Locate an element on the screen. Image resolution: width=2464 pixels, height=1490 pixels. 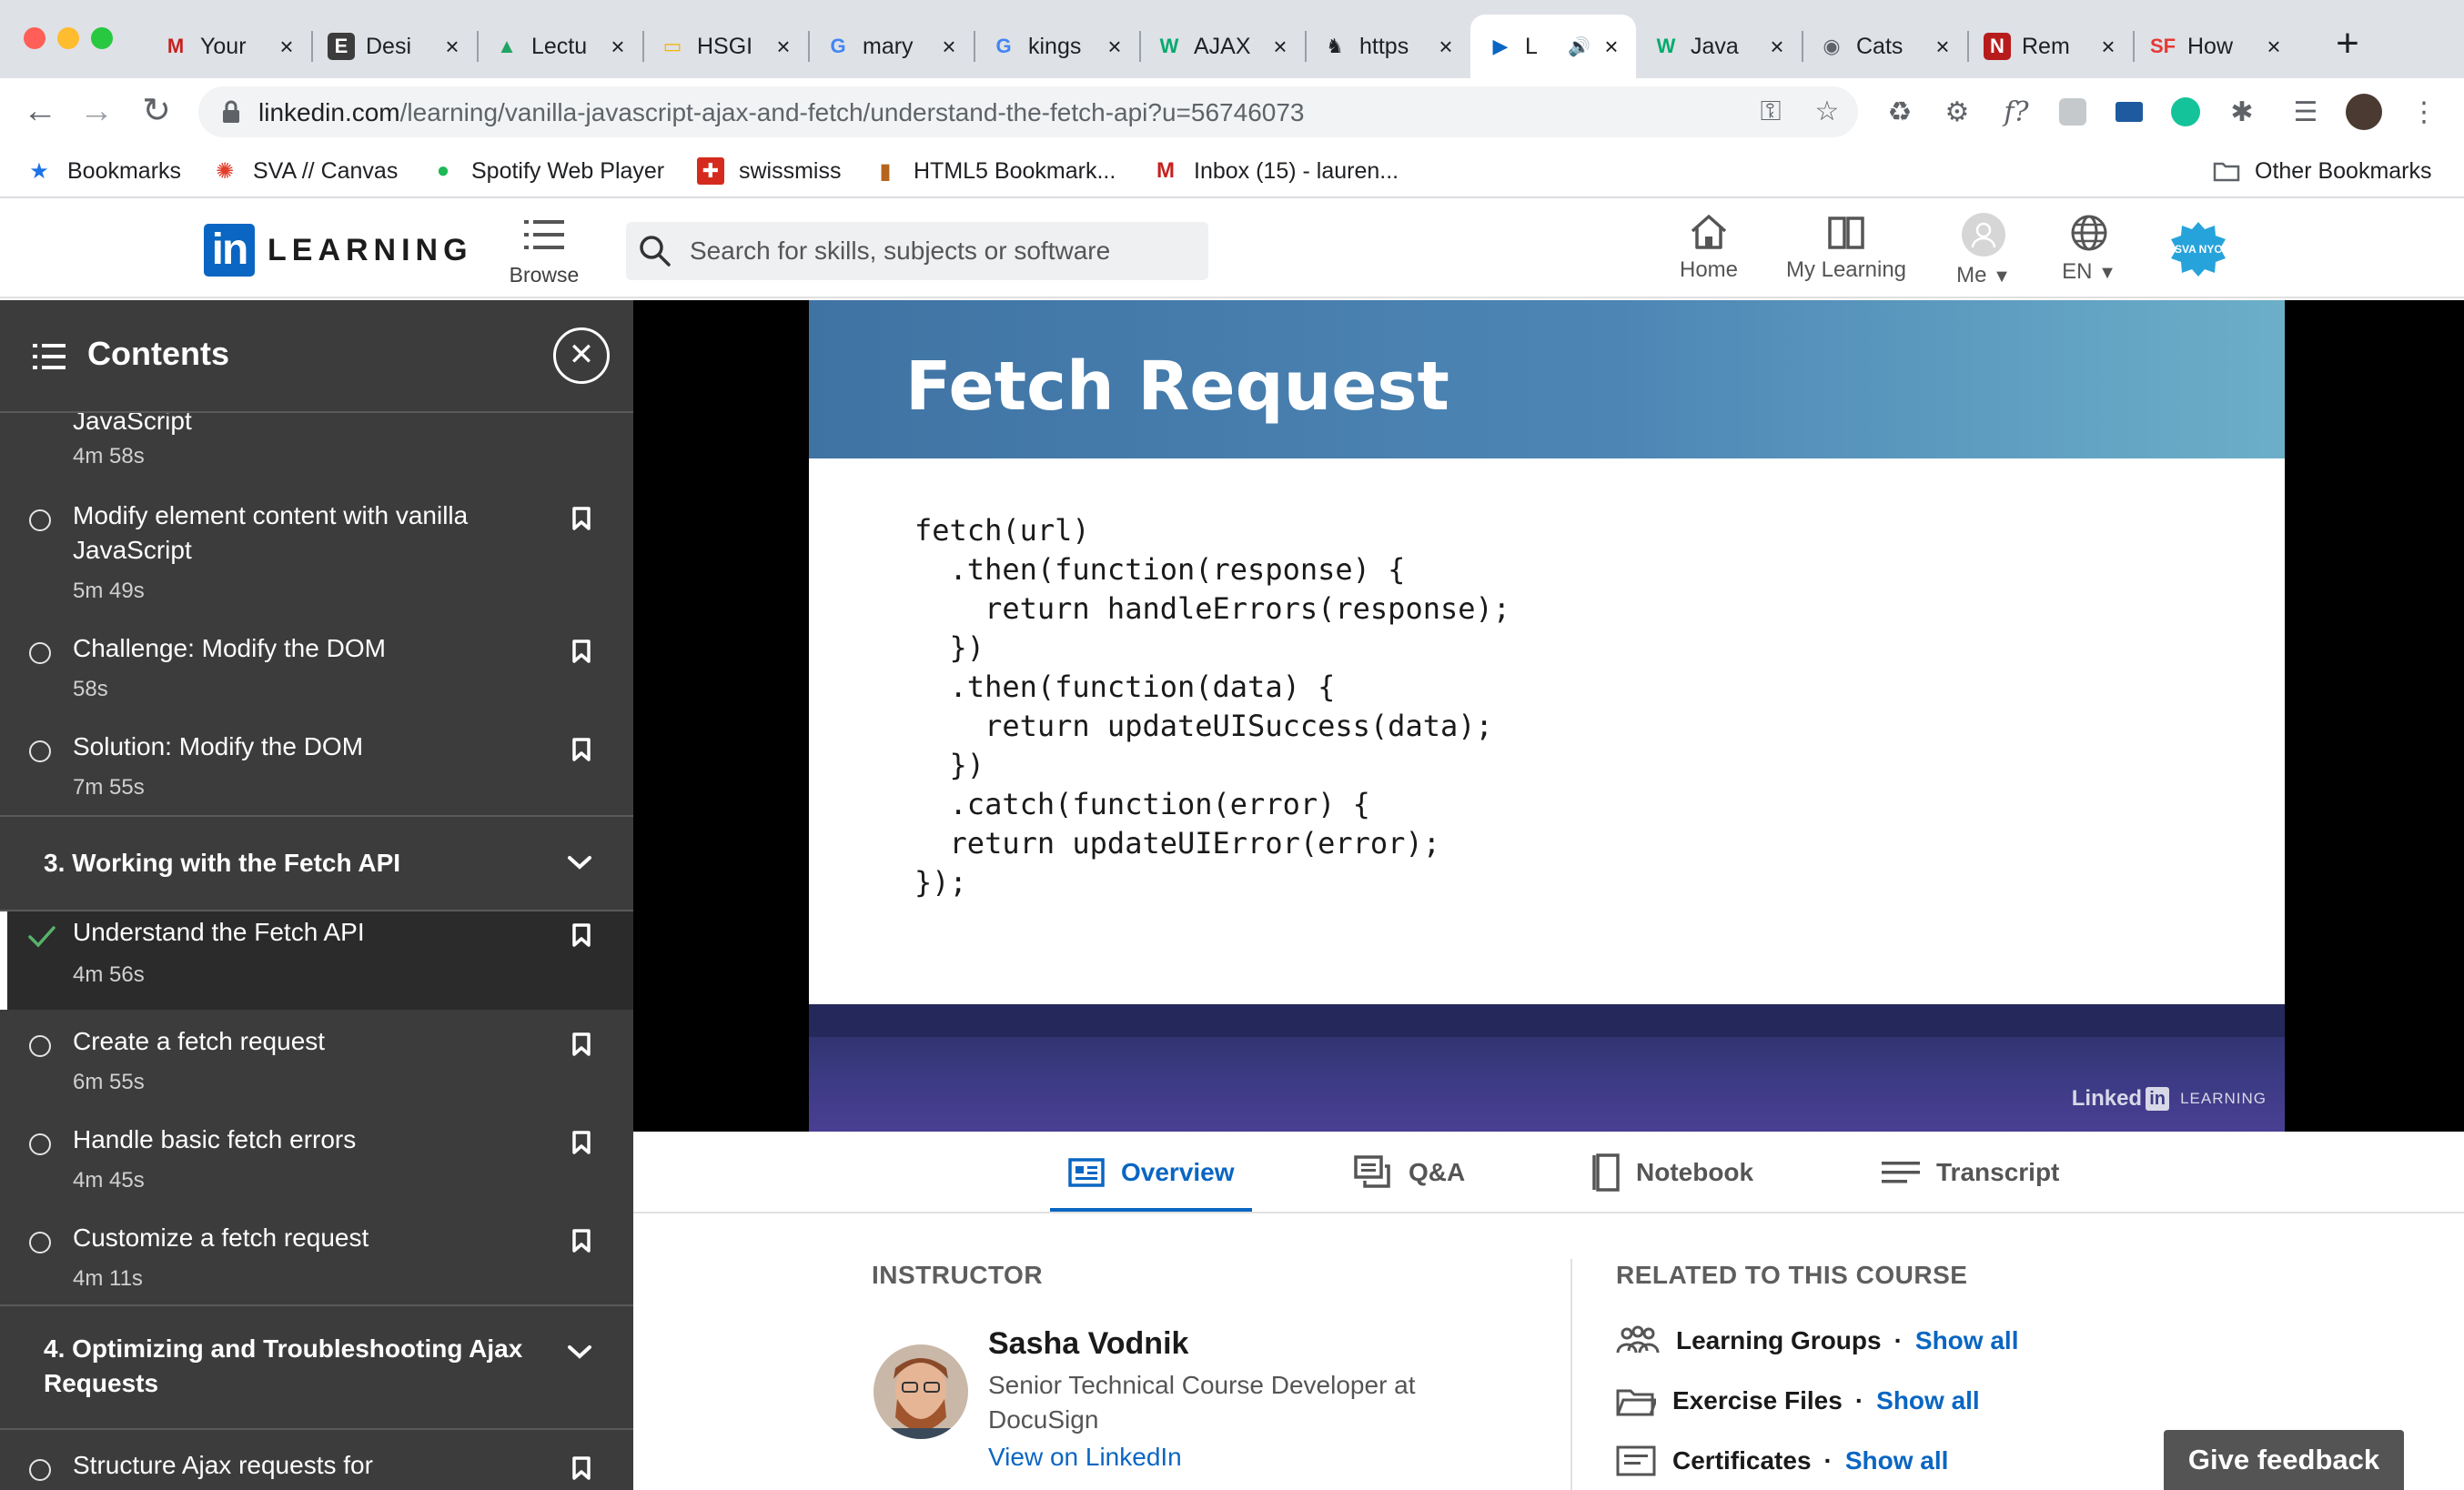
window-maximize-button is located at coordinates (102, 38).